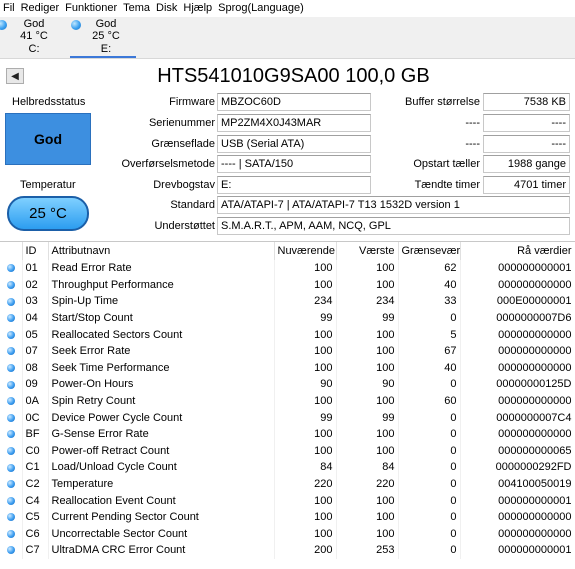  What do you see at coordinates (34, 49) in the screenshot?
I see `drive-letter: C:` at bounding box center [34, 49].